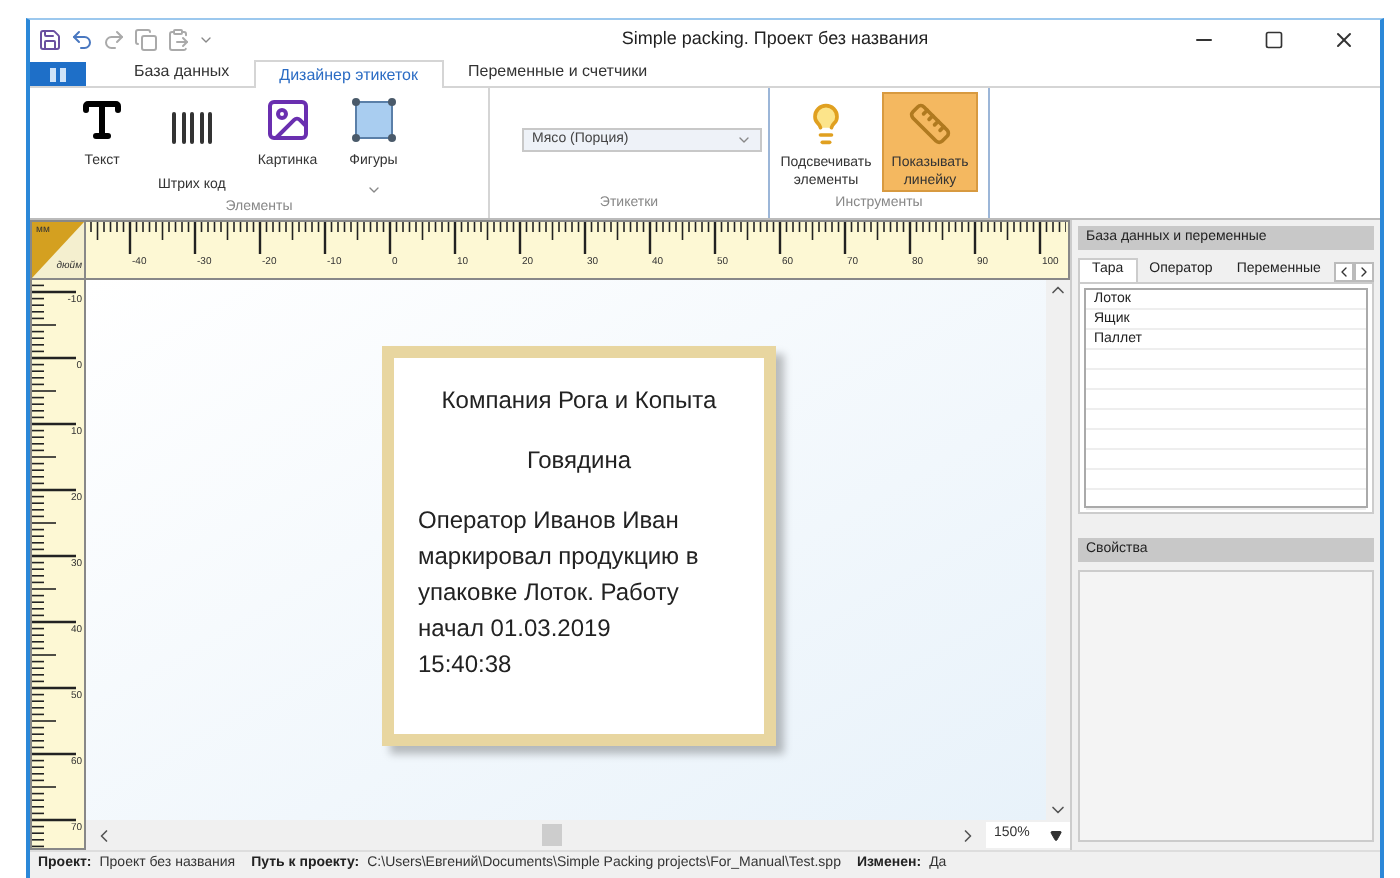 The height and width of the screenshot is (878, 1400). I want to click on label-card: Компания Рога и Копыта Говядина Оператор Иванов Иван маркировал продукцию в упаковке Лоток. Работу начал 01.03.2019 15:40:38, so click(579, 546).